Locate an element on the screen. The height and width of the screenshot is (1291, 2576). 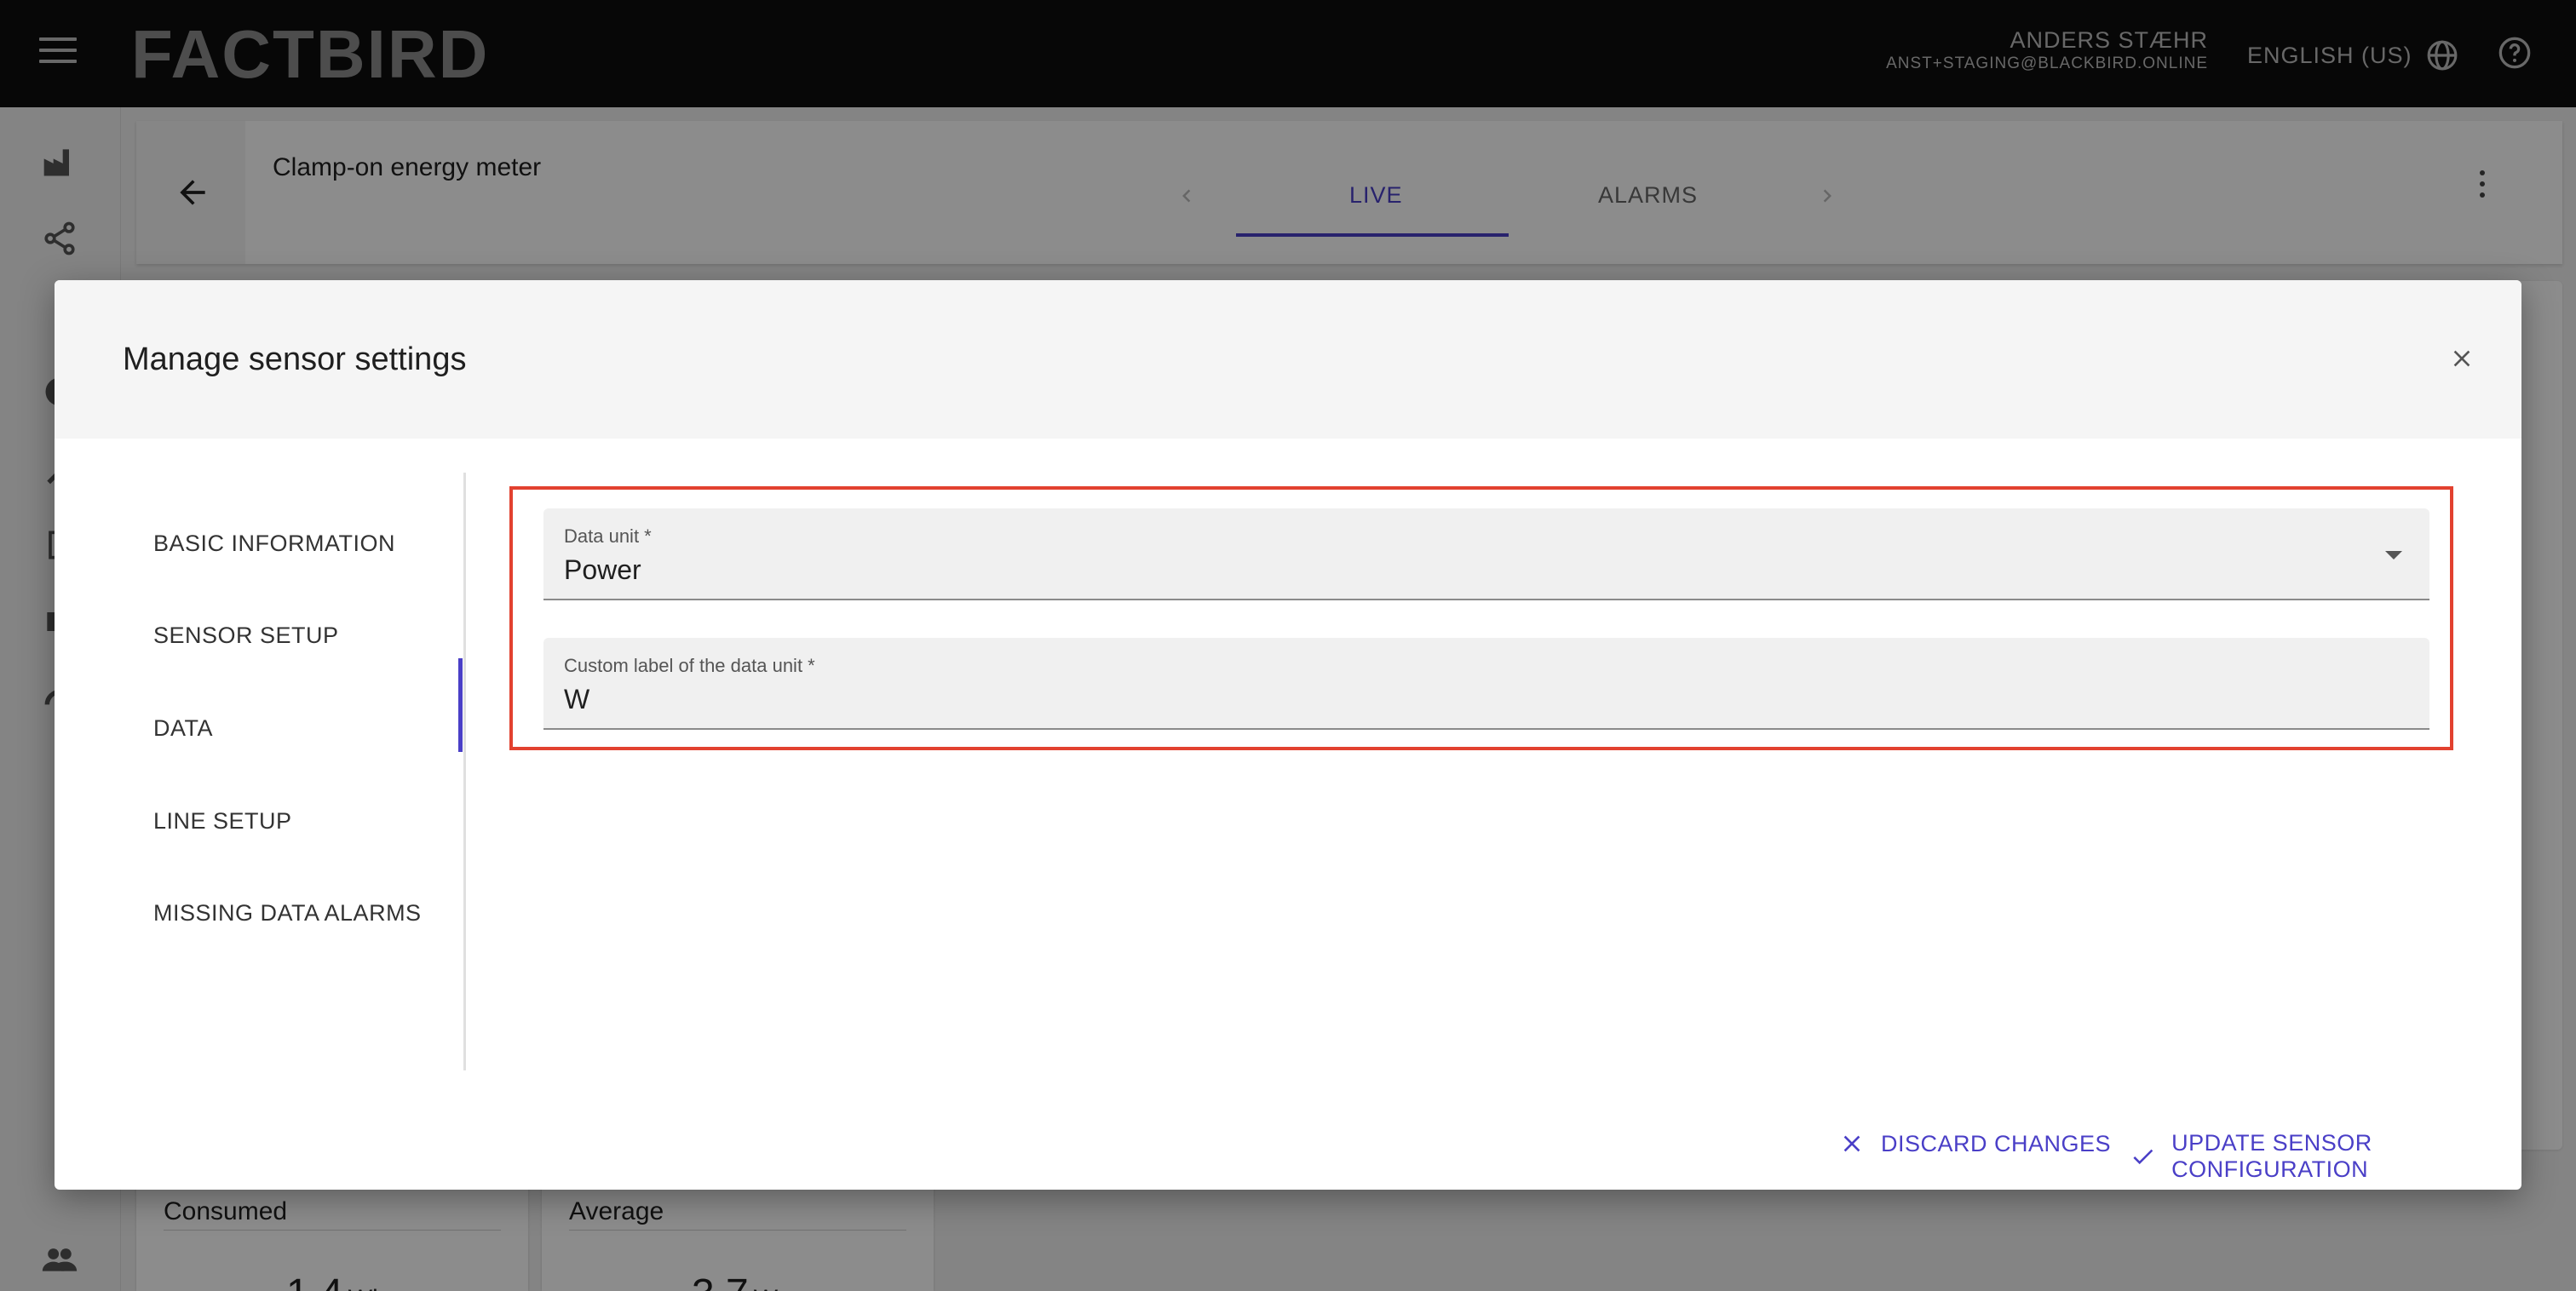
data-unit-label: Data unit * is located at coordinates (608, 536).